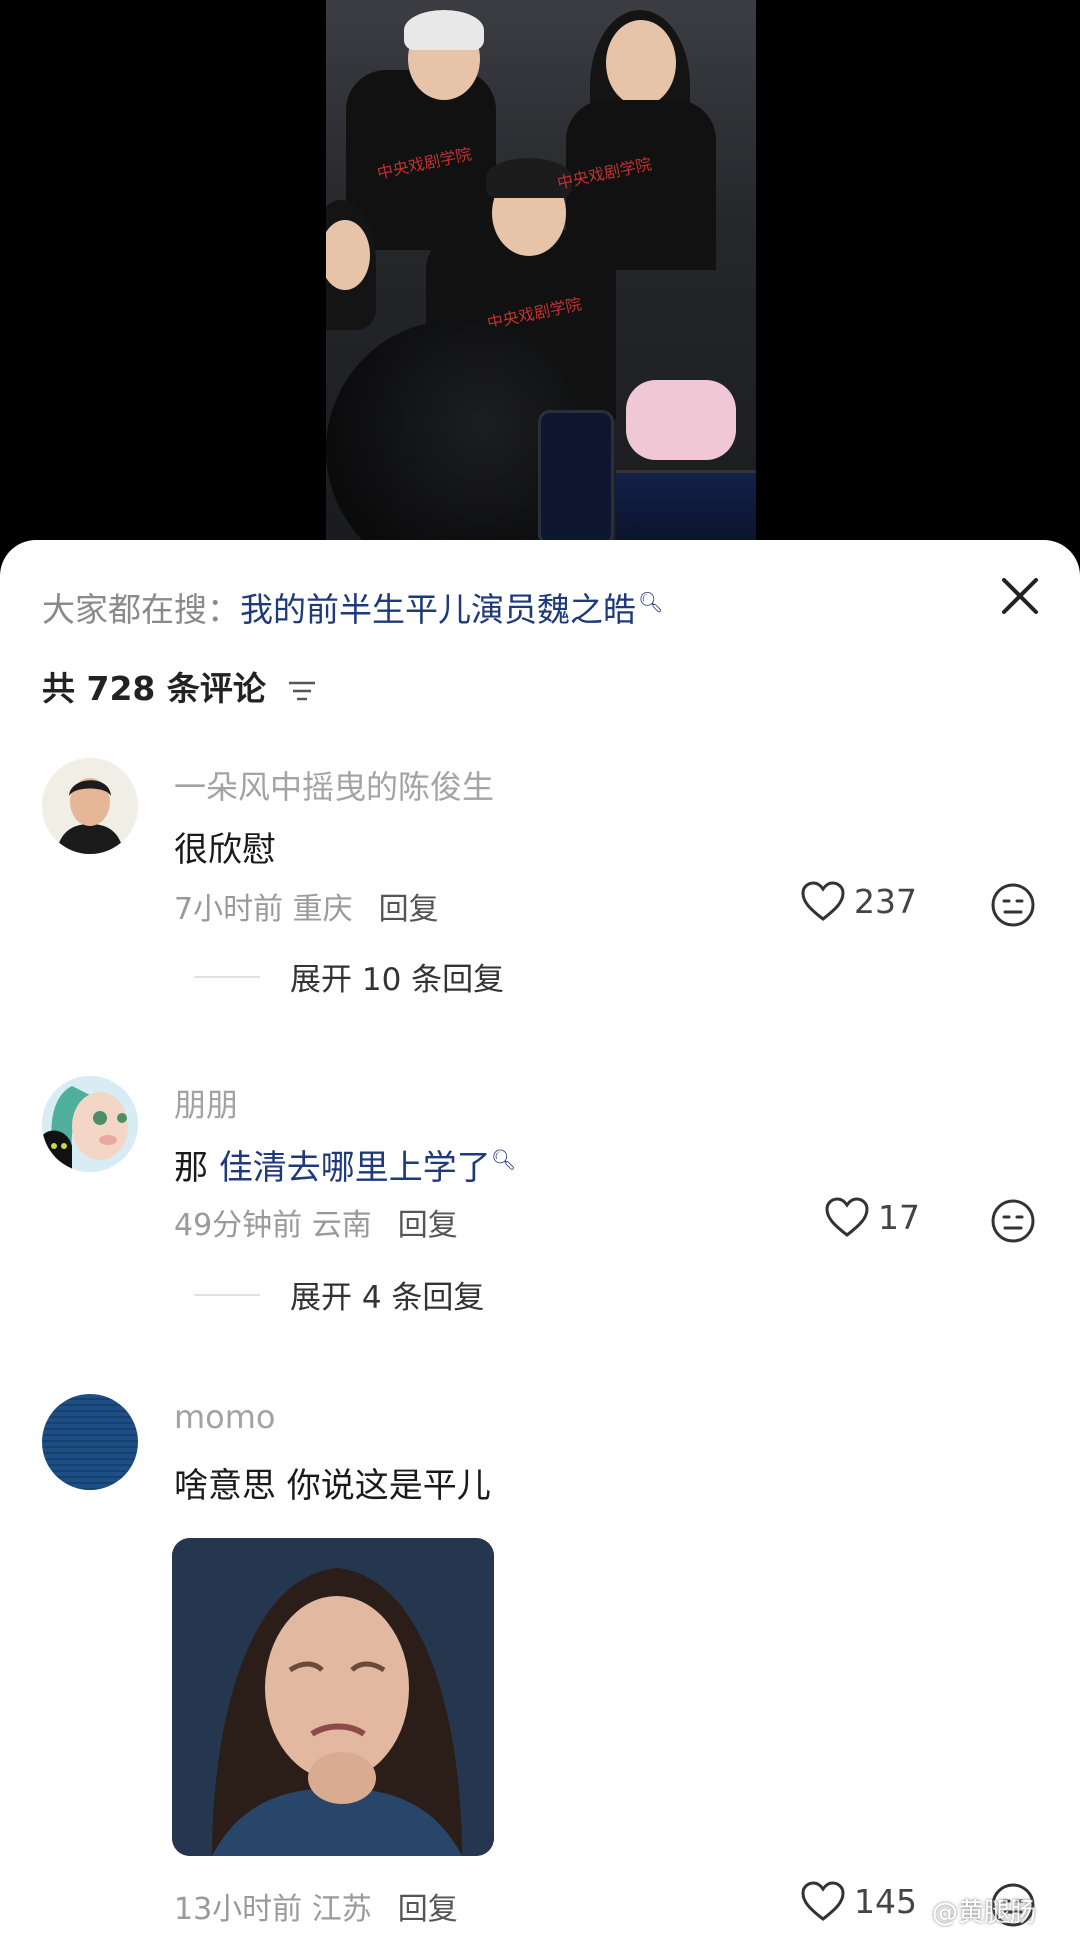 The height and width of the screenshot is (1951, 1080). Describe the element at coordinates (141, 609) in the screenshot. I see `hot-search-label: 大家都在搜：` at that location.